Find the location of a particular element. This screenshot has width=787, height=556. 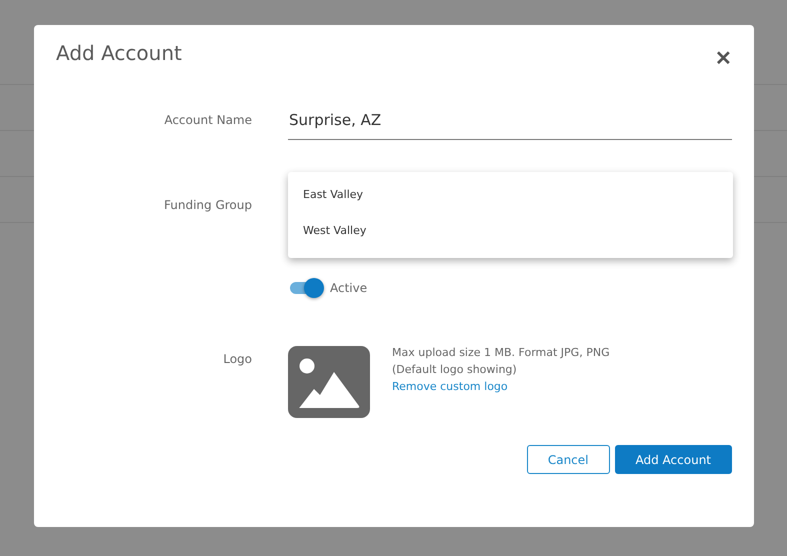

field-label: Funding Group is located at coordinates (208, 206).